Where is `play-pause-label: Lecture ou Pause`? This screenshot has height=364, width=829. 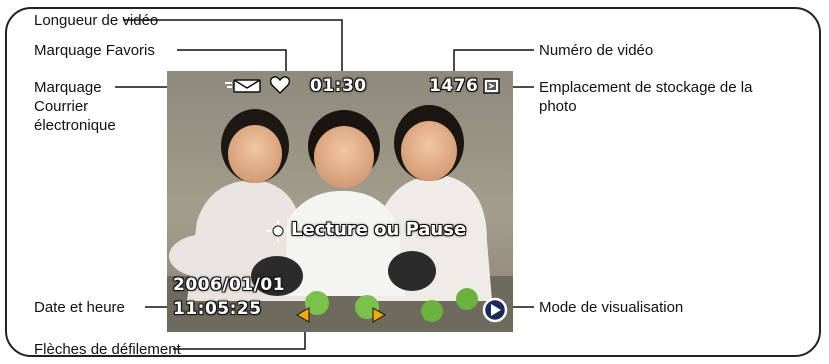 play-pause-label: Lecture ou Pause is located at coordinates (379, 229).